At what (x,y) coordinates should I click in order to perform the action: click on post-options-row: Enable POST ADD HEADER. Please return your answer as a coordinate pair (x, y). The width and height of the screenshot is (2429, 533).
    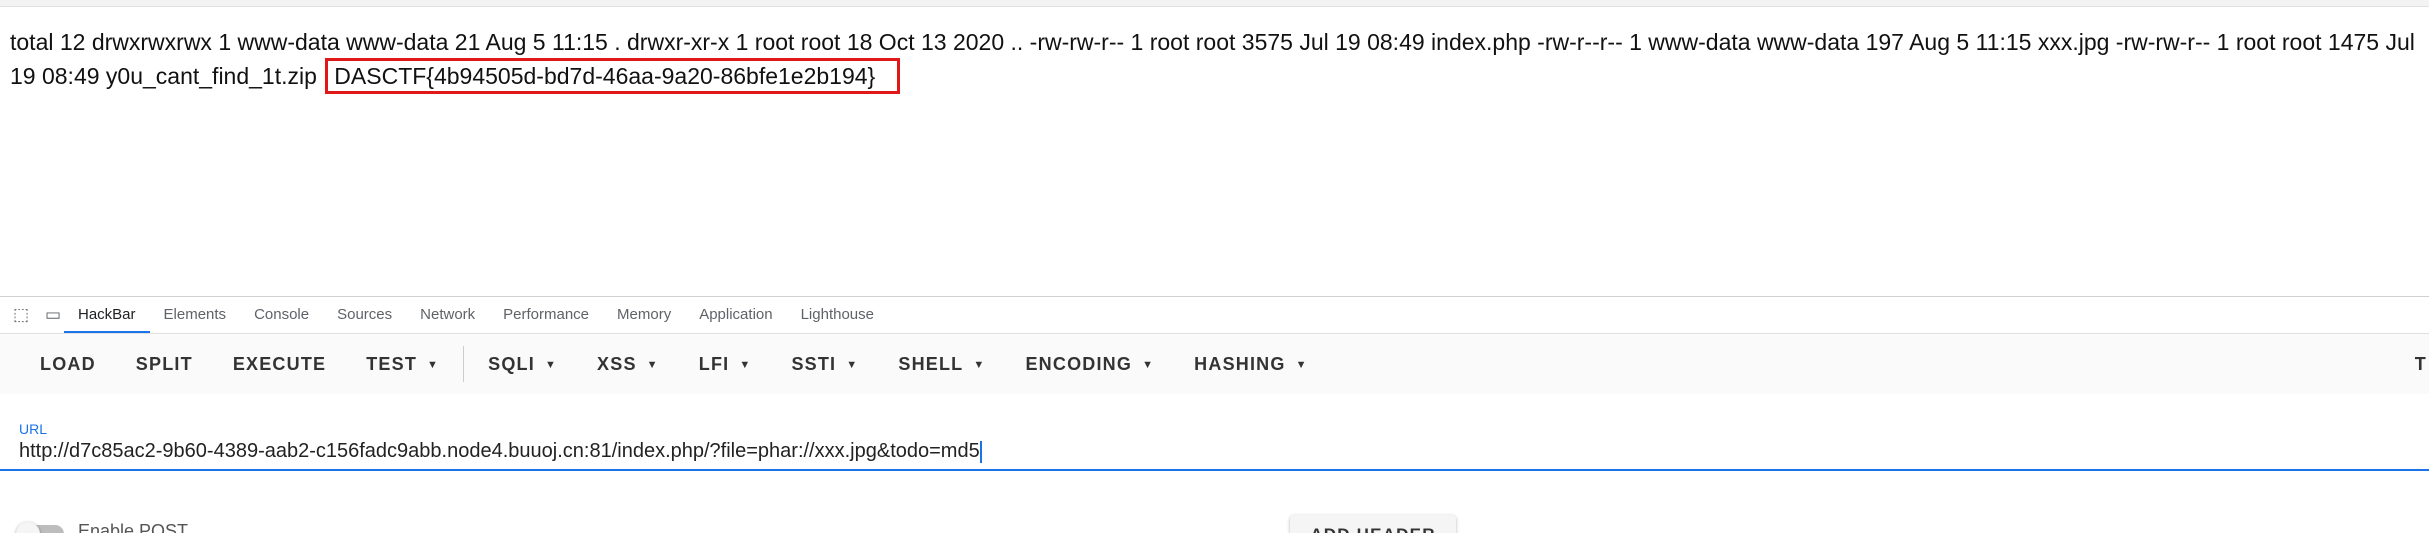
    Looking at the image, I should click on (1214, 522).